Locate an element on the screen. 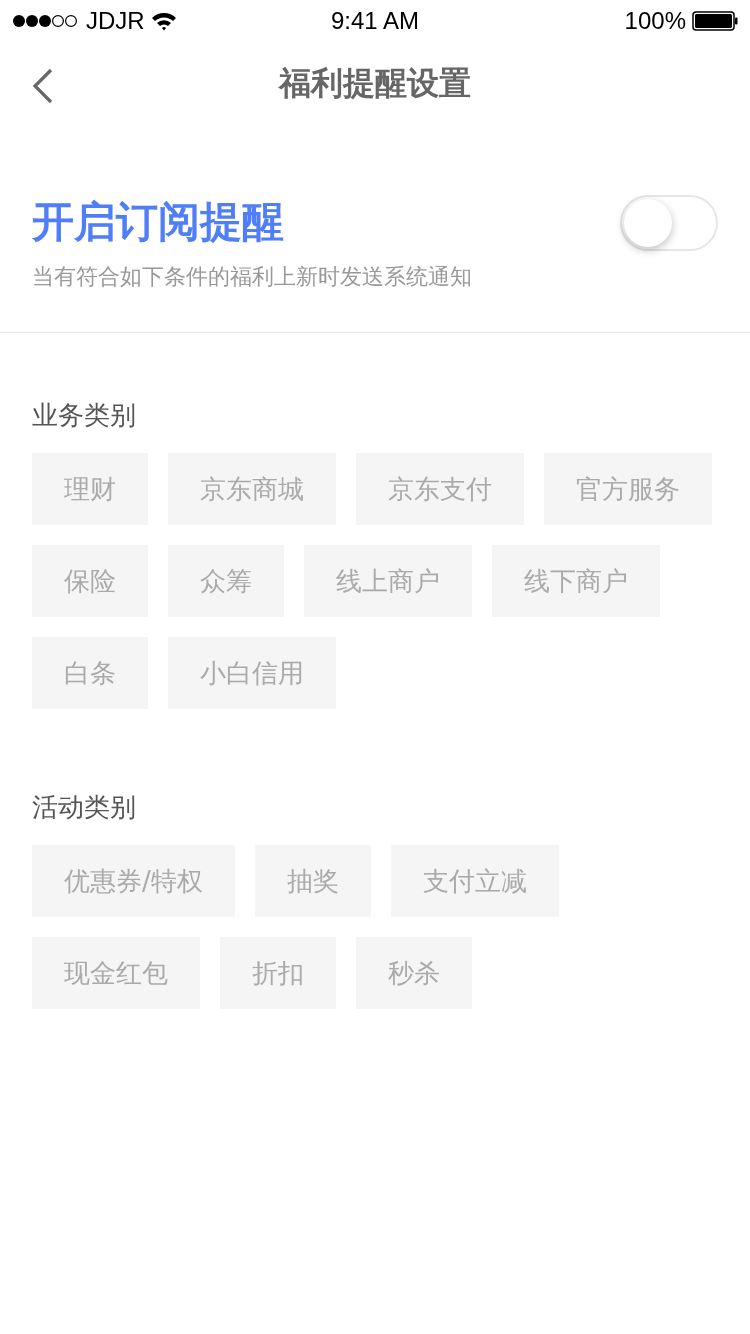  category-tag: 京东支付 is located at coordinates (440, 489).